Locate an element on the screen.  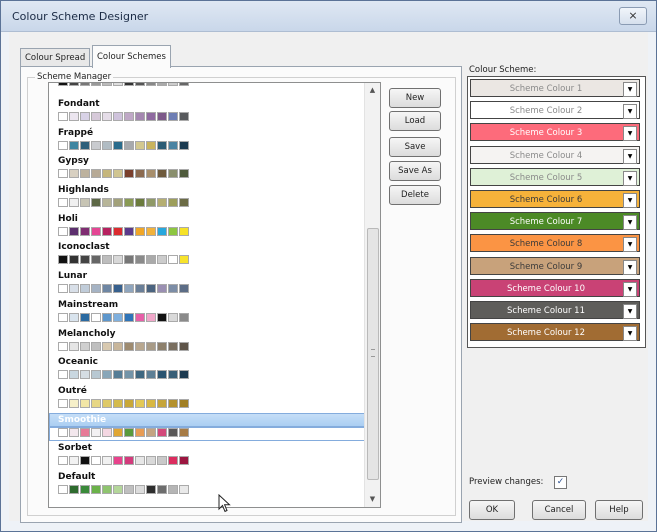
scheme-list-item: Outré is located at coordinates (207, 397).